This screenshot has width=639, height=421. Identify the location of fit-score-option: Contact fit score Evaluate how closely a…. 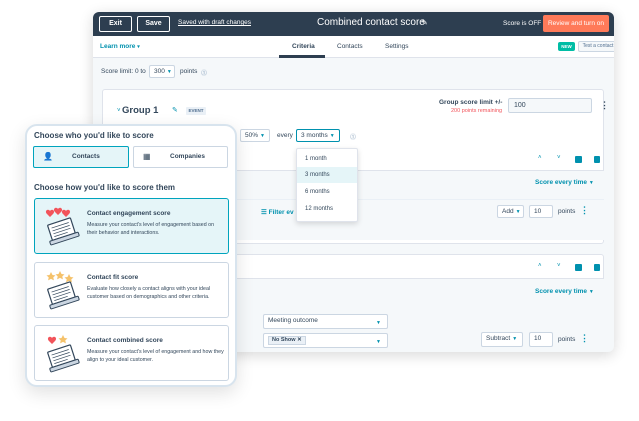
(131, 290).